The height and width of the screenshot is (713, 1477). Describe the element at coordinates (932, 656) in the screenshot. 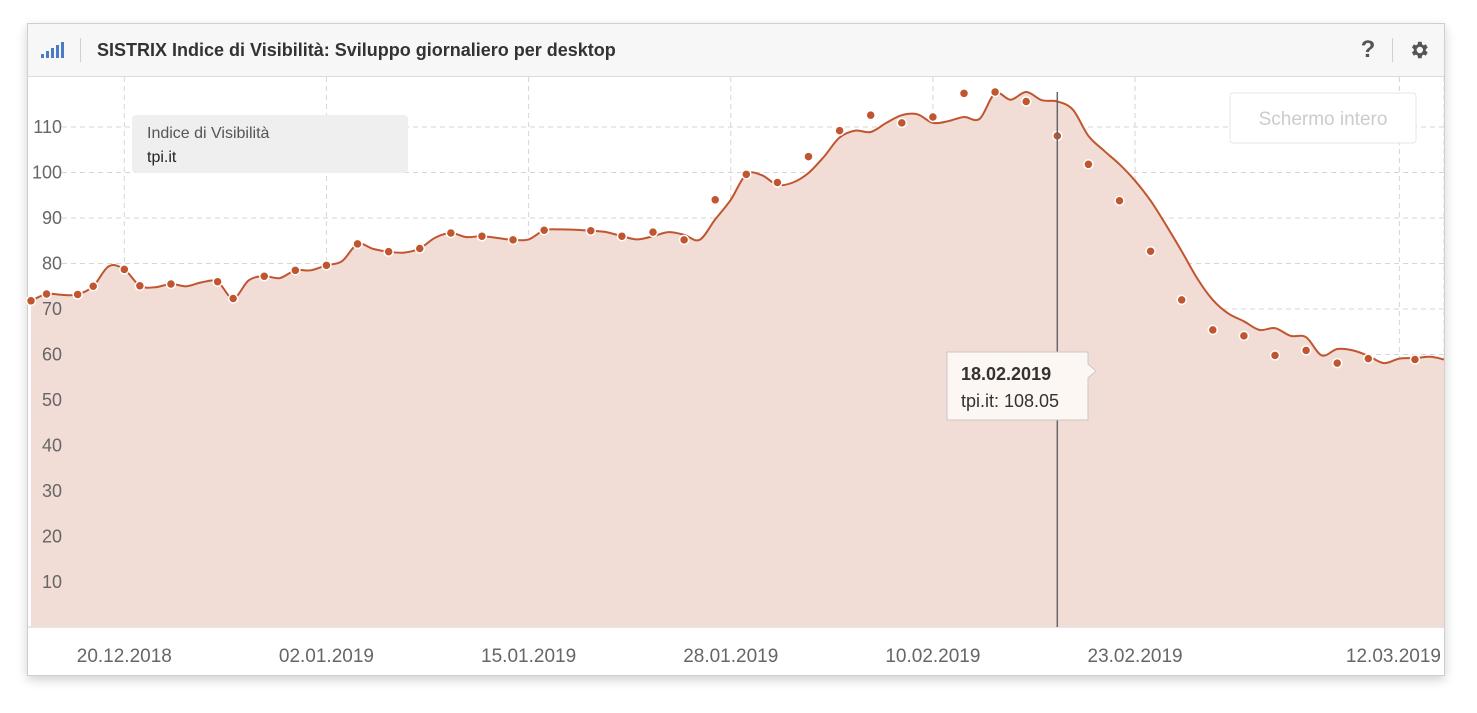

I see `x-tick-label: 10.02.2019` at that location.